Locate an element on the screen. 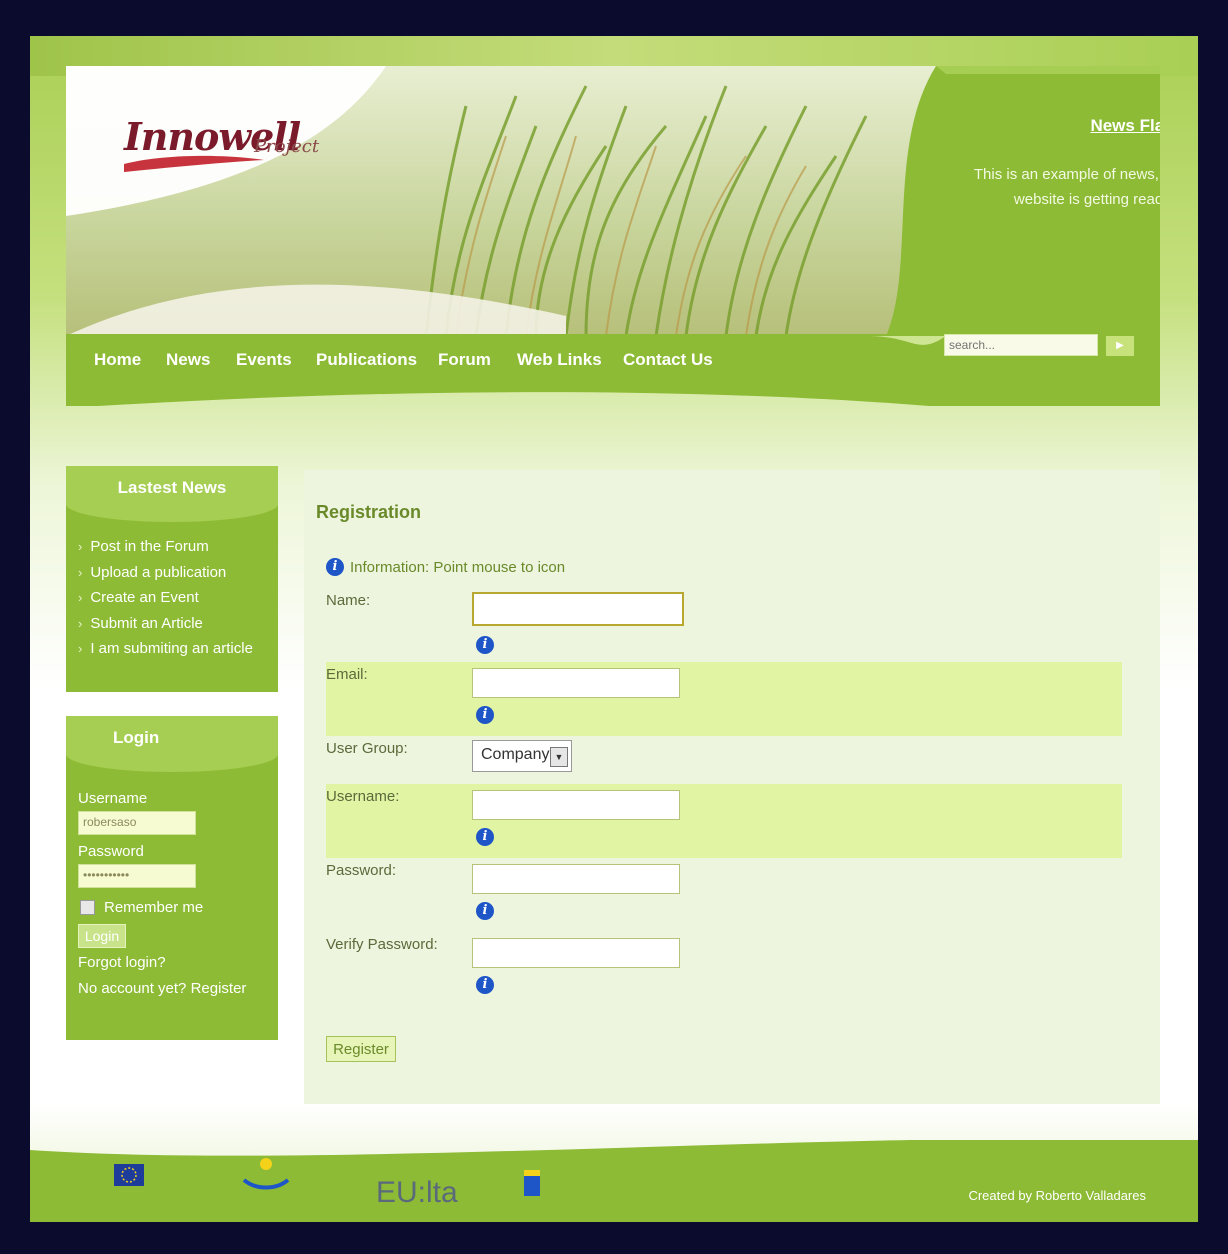 This screenshot has height=1254, width=1228. info-row: i Information: Point mouse to icon is located at coordinates (445, 567).